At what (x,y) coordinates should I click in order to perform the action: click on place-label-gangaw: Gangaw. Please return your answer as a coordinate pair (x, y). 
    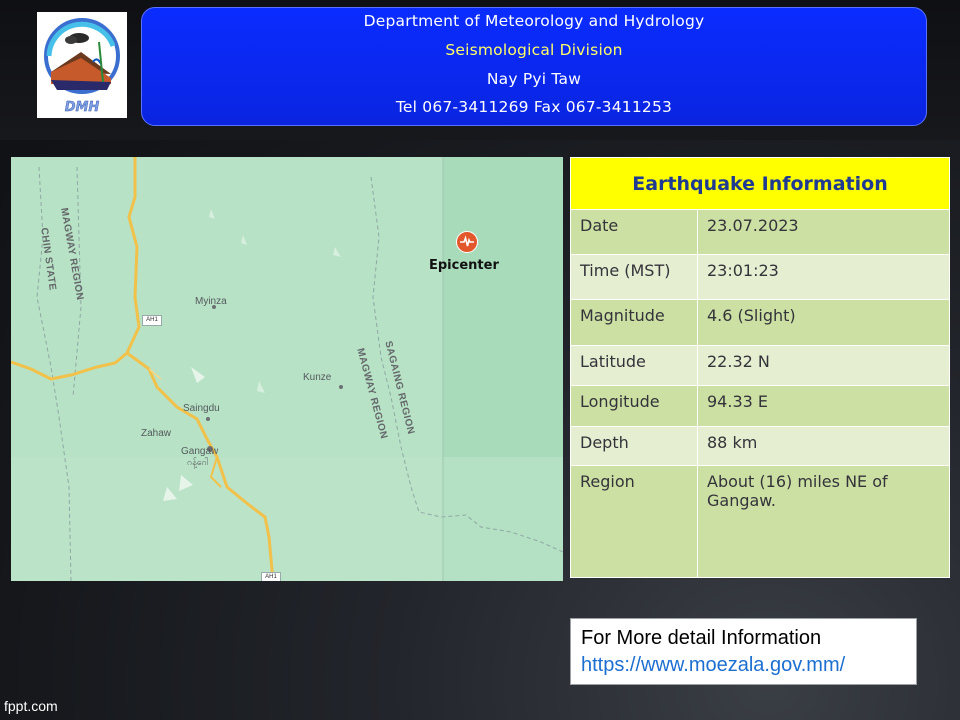
    Looking at the image, I should click on (200, 451).